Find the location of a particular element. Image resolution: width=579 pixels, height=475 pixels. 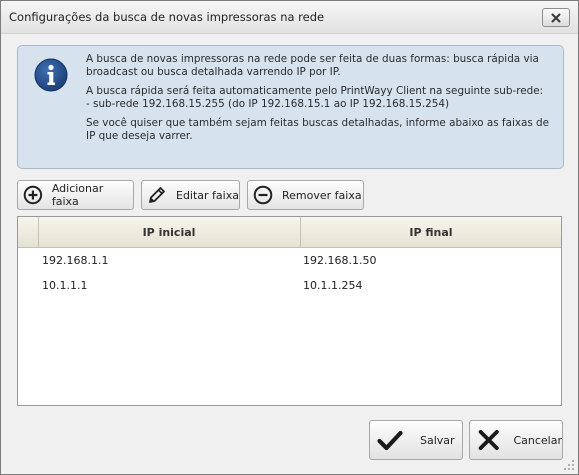

edit-range-button: Editar faixa is located at coordinates (190, 195).